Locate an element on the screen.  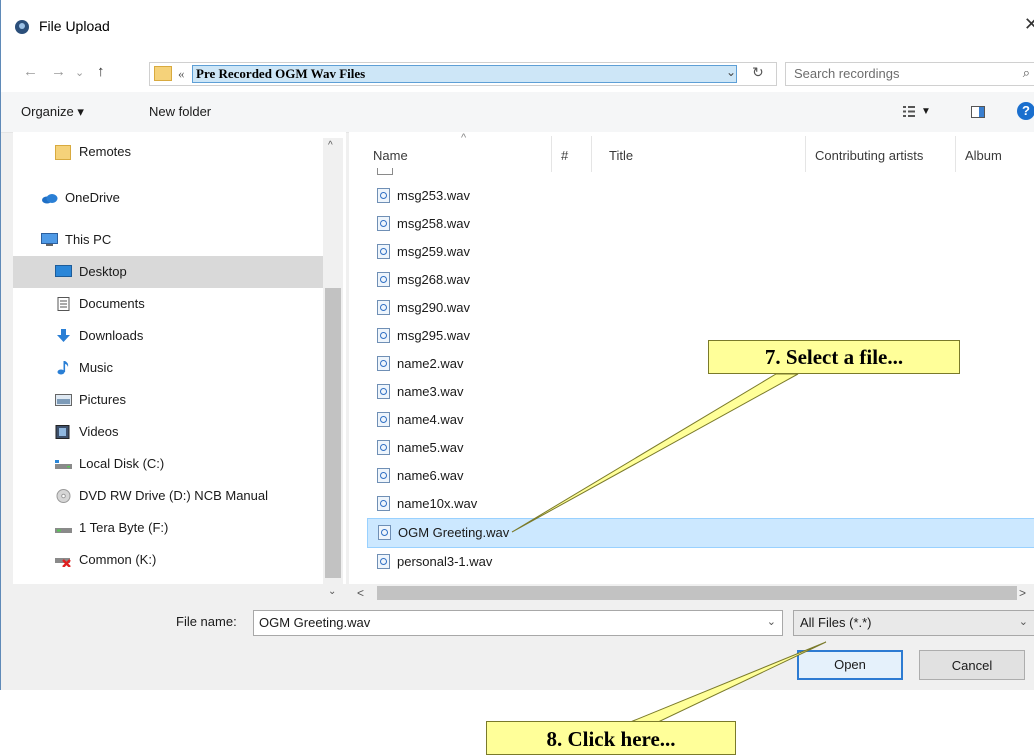
callout-7-pointer is located at coordinates (655, 453).